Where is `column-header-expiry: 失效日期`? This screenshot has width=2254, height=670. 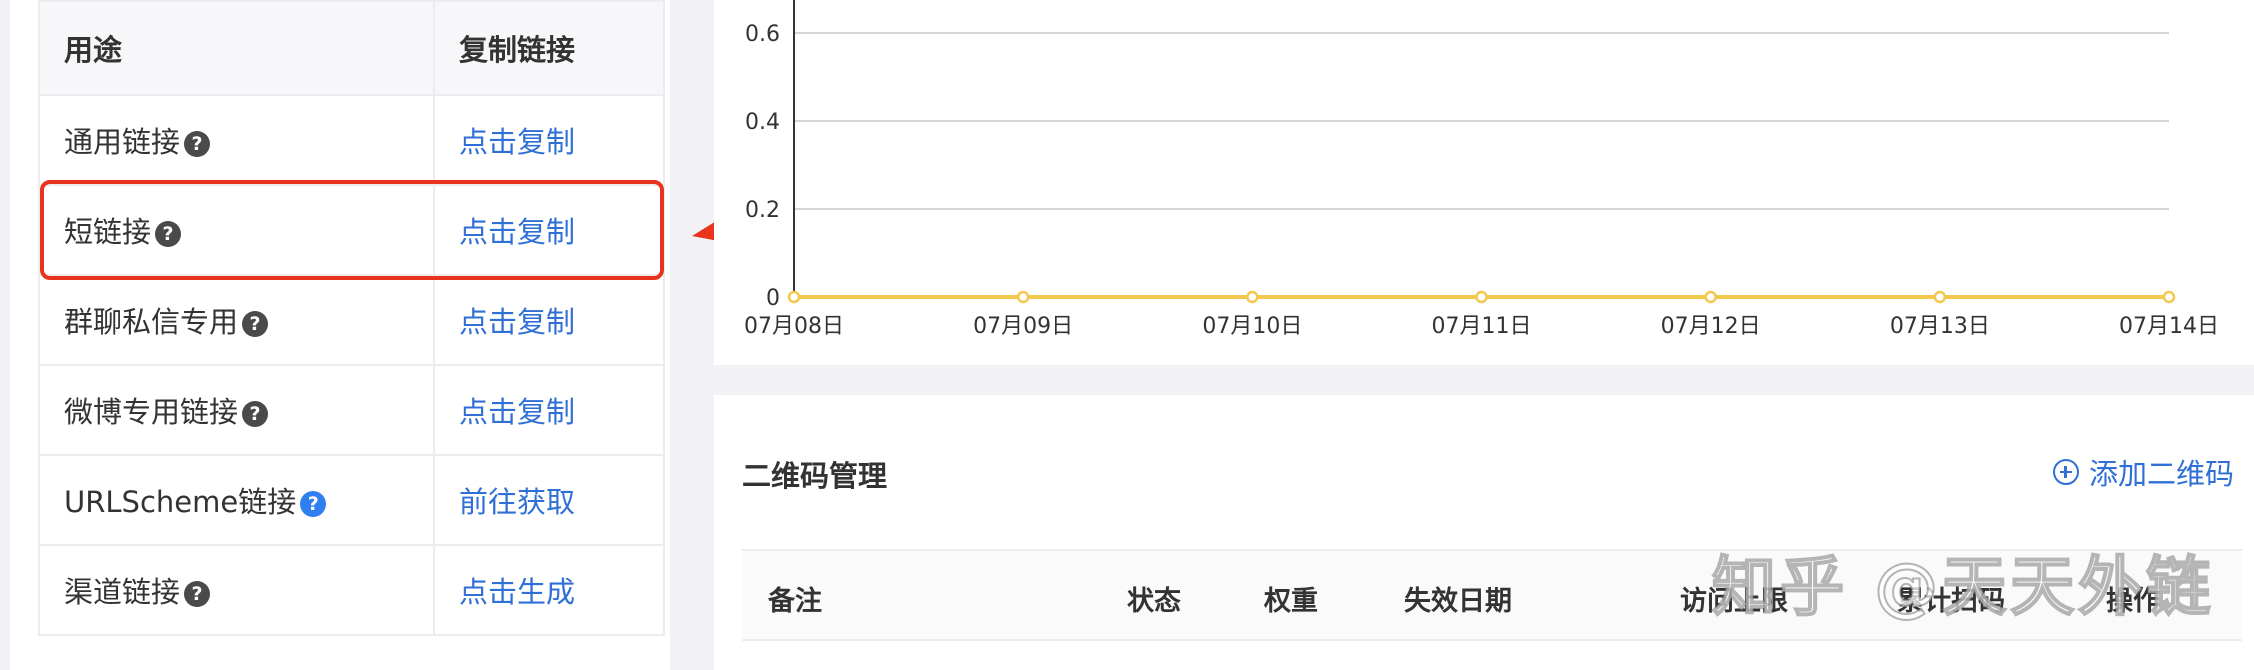 column-header-expiry: 失效日期 is located at coordinates (1458, 601).